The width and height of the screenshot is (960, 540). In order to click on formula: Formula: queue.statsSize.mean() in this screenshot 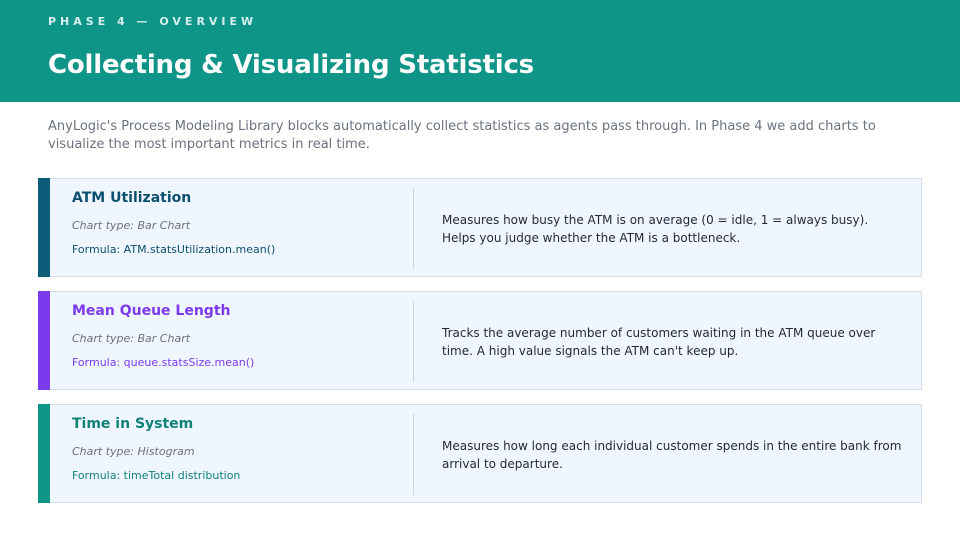, I will do `click(163, 362)`.